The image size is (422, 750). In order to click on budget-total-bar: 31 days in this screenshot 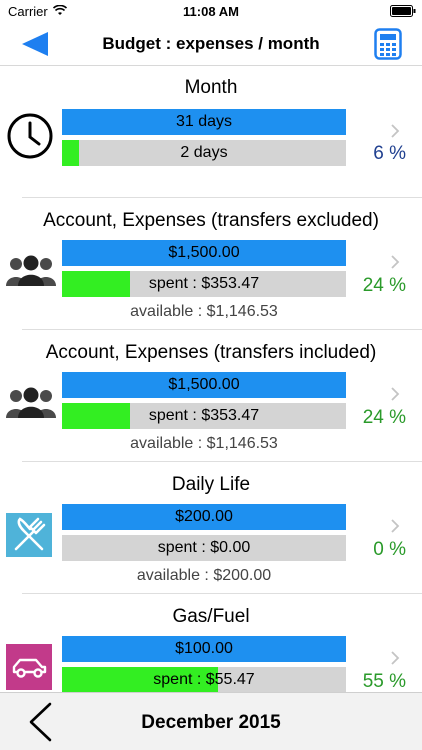, I will do `click(204, 122)`.